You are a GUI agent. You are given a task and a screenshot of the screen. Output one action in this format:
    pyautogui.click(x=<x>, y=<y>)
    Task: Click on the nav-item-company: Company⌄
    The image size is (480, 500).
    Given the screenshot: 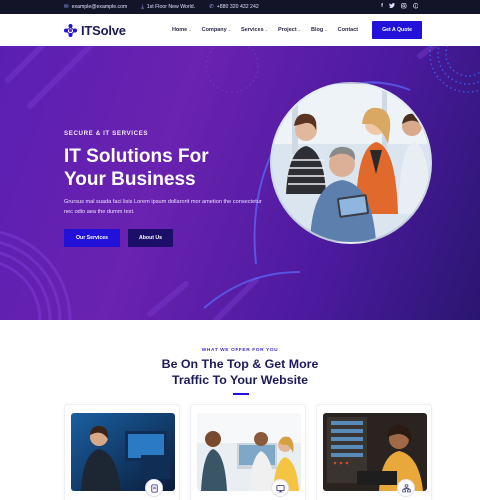 What is the action you would take?
    pyautogui.click(x=216, y=30)
    